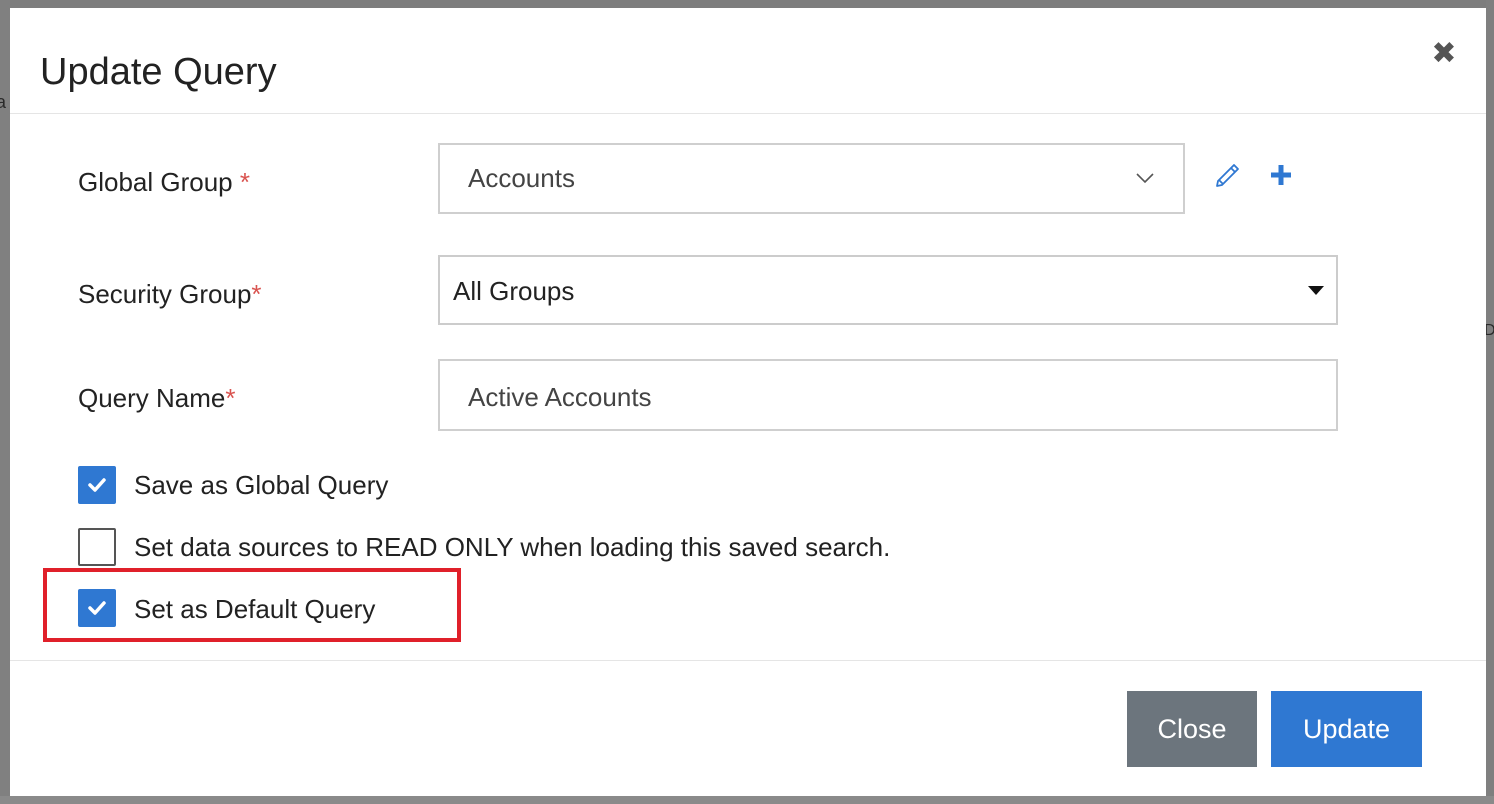 This screenshot has height=804, width=1494. I want to click on security-group-label: Security Group*, so click(170, 294).